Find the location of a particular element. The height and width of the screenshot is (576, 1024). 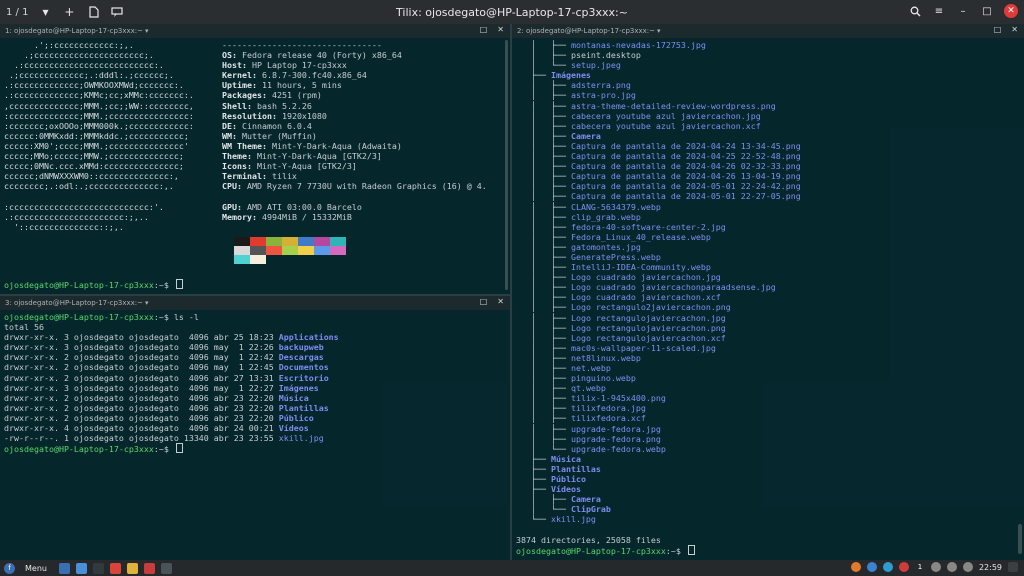

tree-row: │ ├── Logo cuadrado javiercachon.jpg is located at coordinates (768, 277).